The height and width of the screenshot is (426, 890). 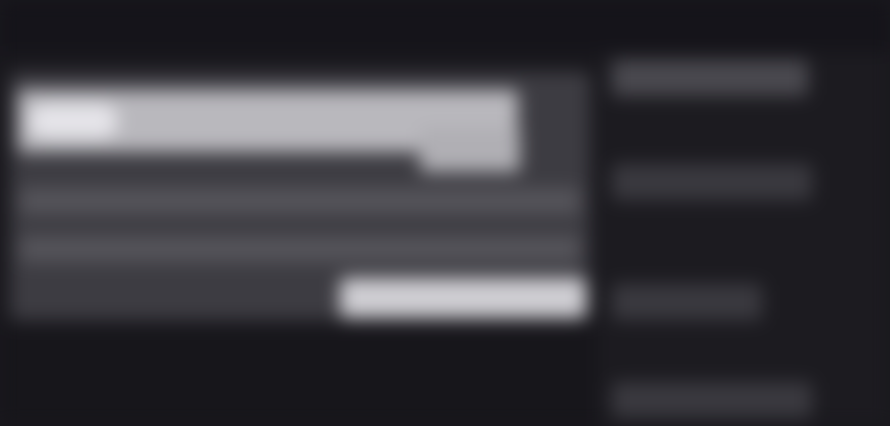 I want to click on banner-highlight, so click(x=73, y=121).